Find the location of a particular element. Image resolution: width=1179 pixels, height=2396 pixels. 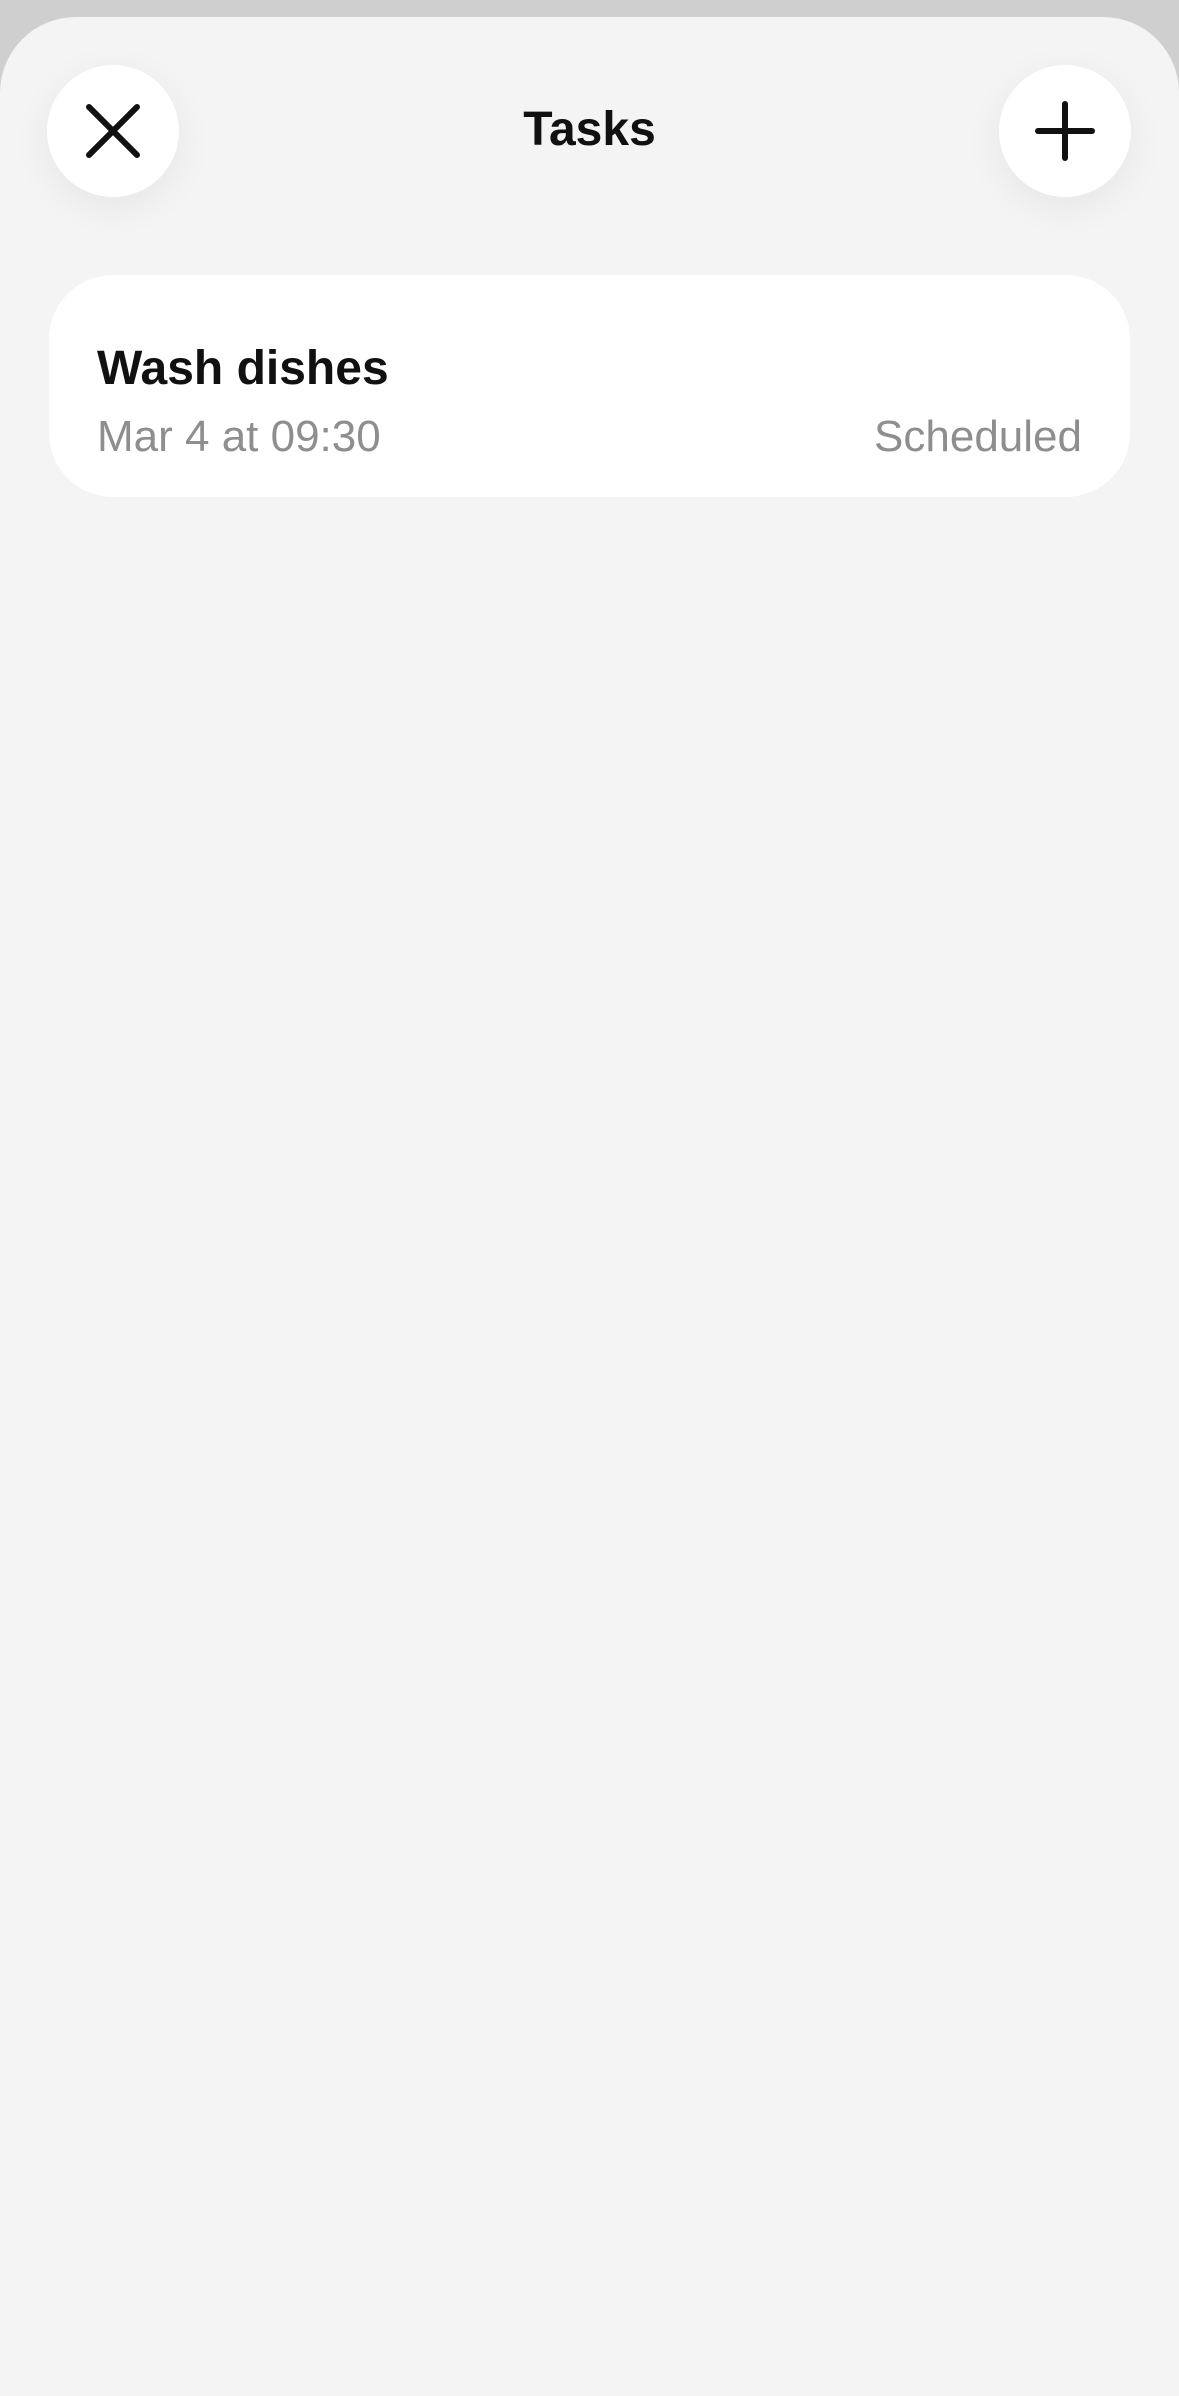

task-datetime: Mar 4 at 09:30 is located at coordinates (239, 436).